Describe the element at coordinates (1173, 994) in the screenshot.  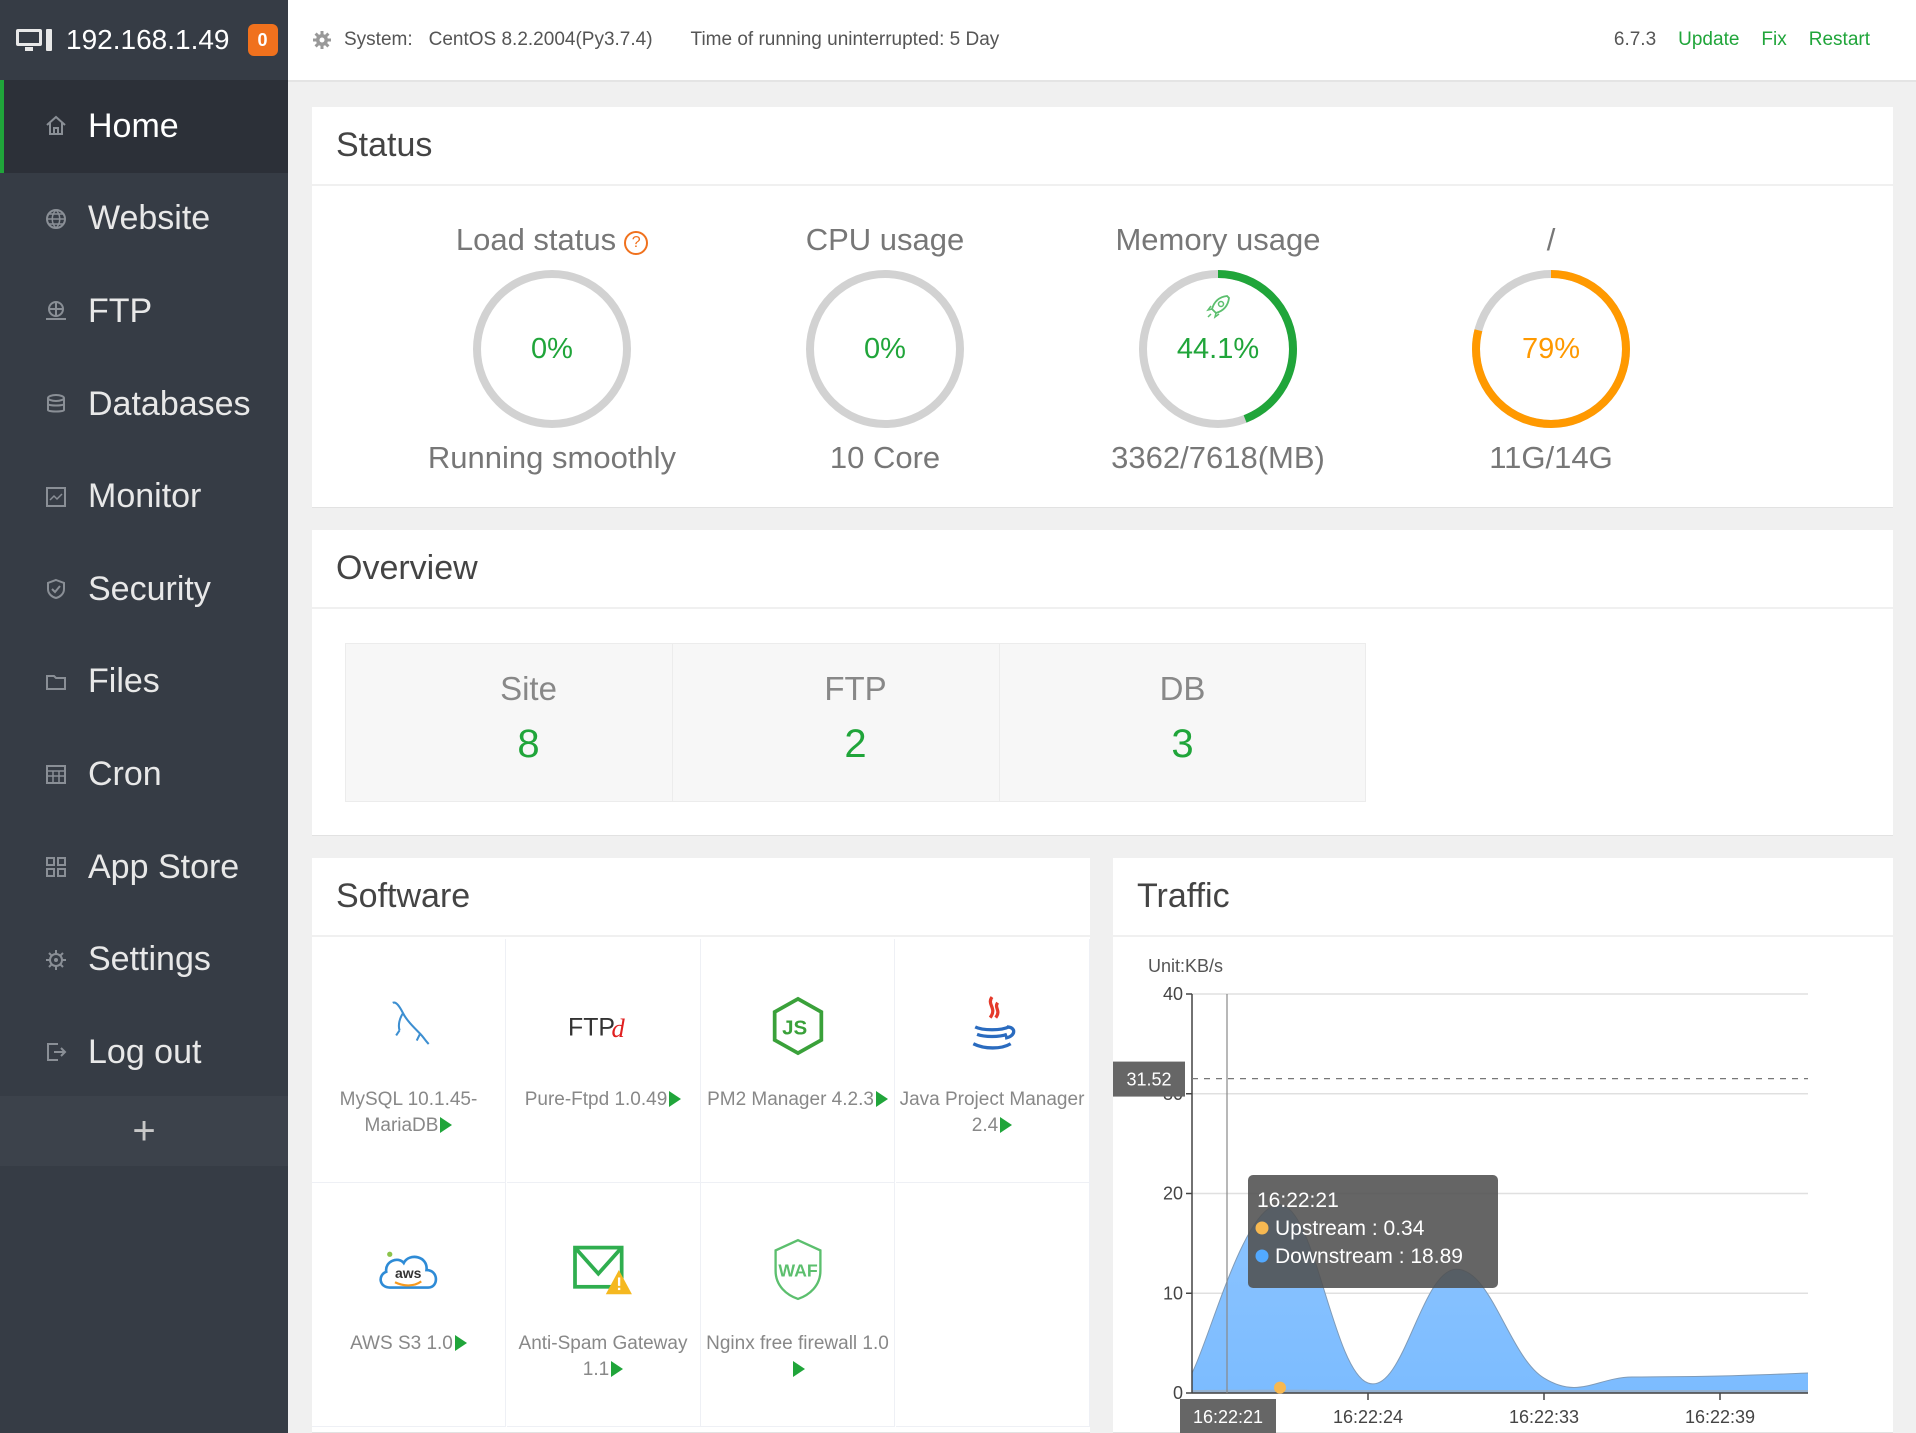
I see `y-tick-label: 40` at that location.